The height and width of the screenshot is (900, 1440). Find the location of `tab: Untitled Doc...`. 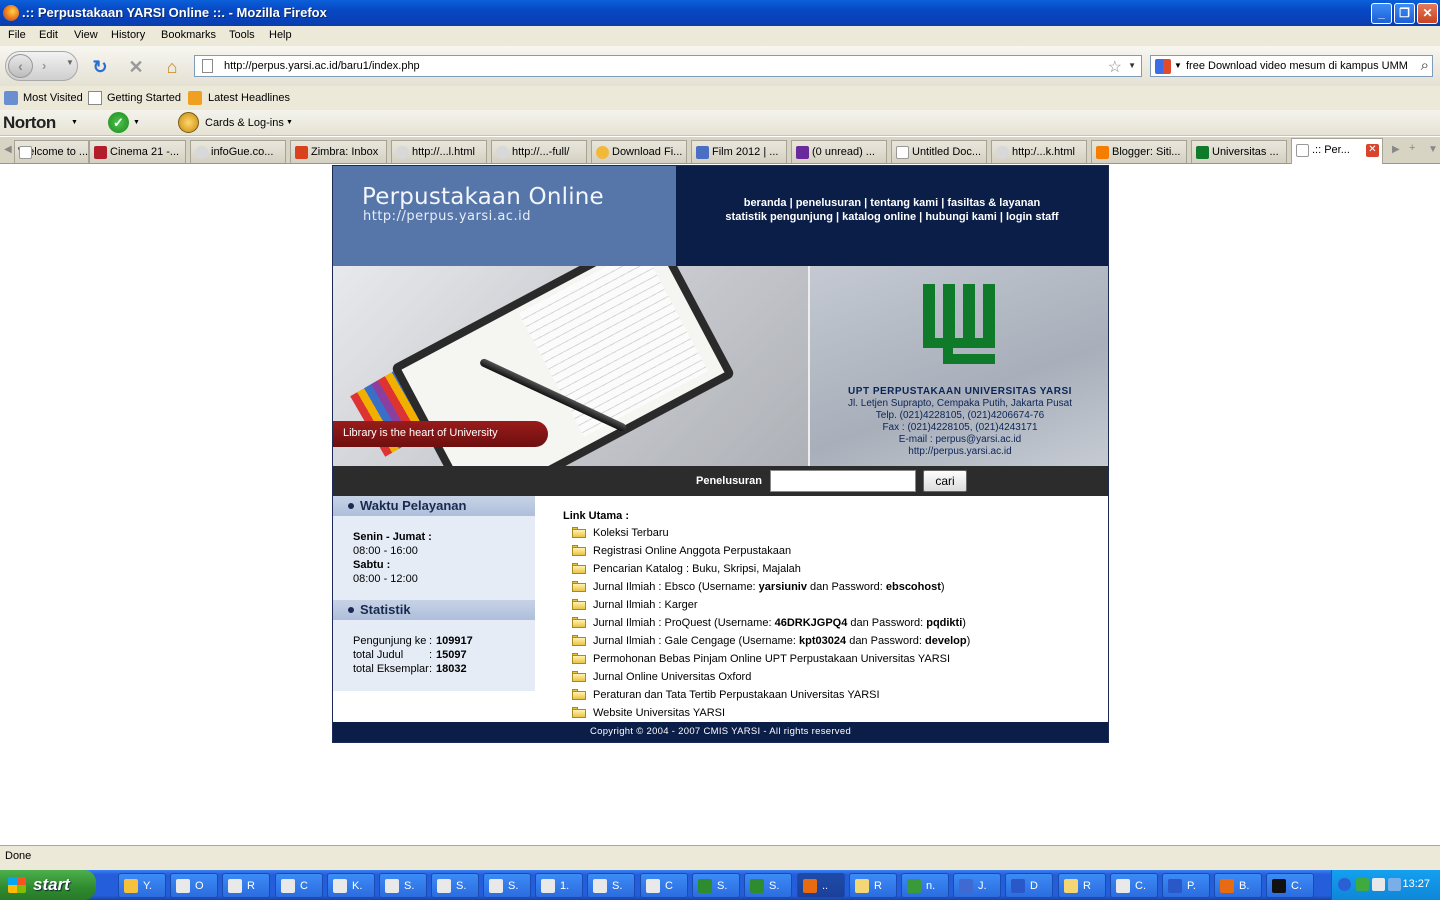

tab: Untitled Doc... is located at coordinates (939, 151).